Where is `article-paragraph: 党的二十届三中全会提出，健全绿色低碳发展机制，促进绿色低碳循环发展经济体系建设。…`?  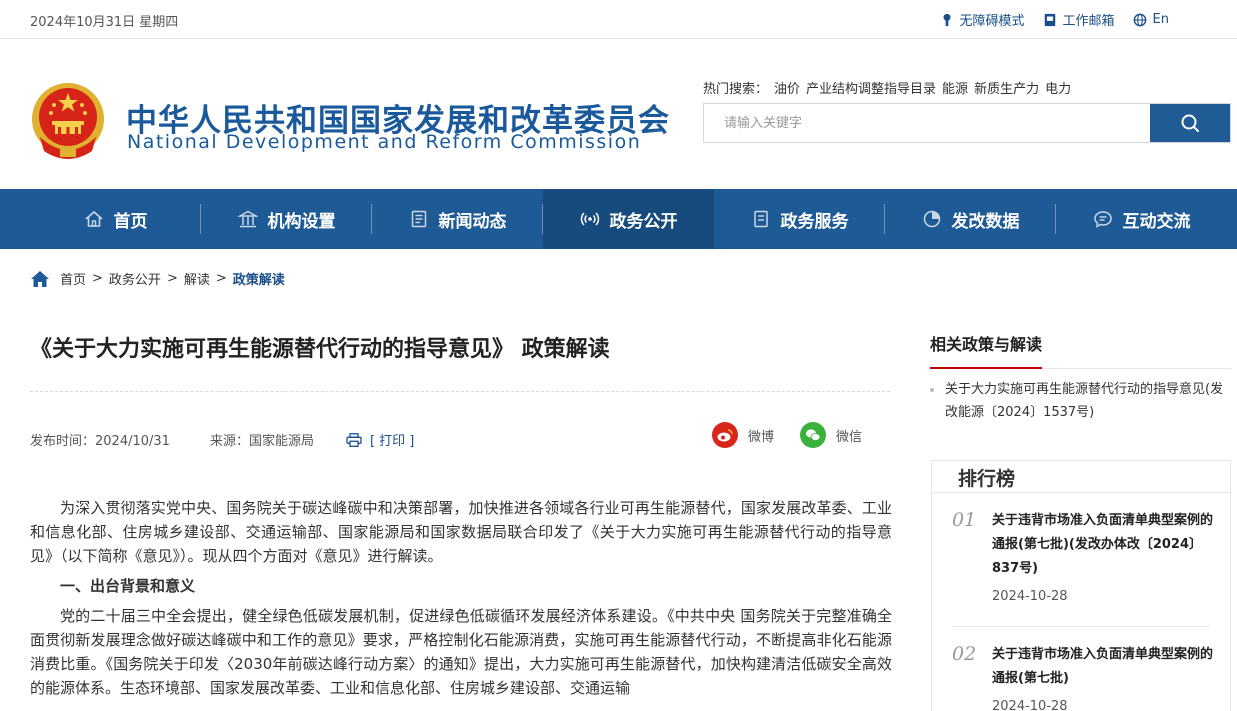 article-paragraph: 党的二十届三中全会提出，健全绿色低碳发展机制，促进绿色低碳循环发展经济体系建设。… is located at coordinates (461, 652).